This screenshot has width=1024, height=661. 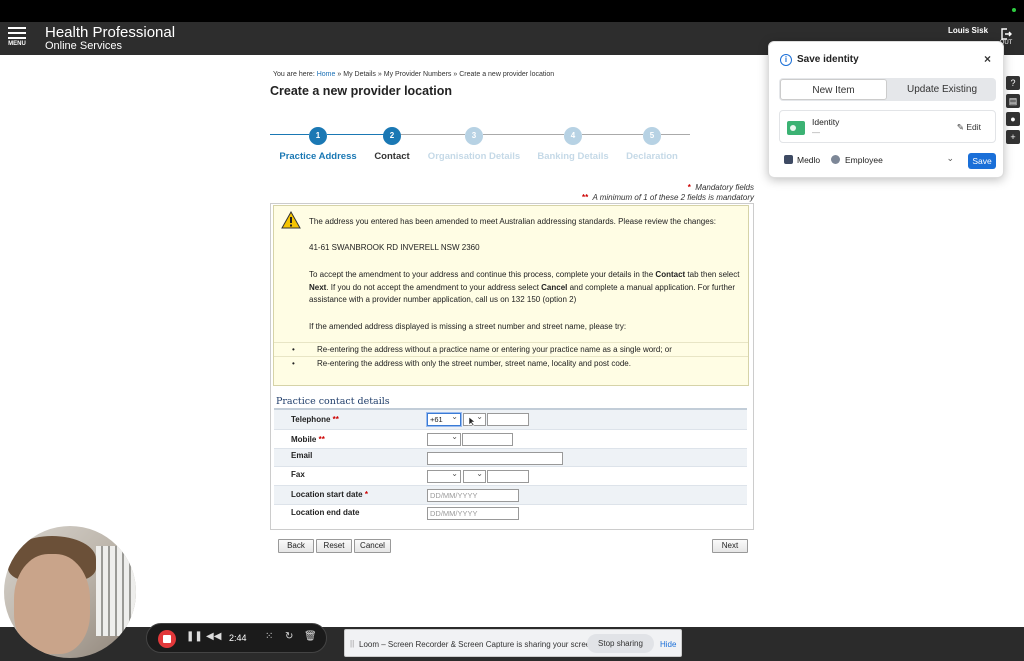 I want to click on menu-button: MENU, so click(x=17, y=39).